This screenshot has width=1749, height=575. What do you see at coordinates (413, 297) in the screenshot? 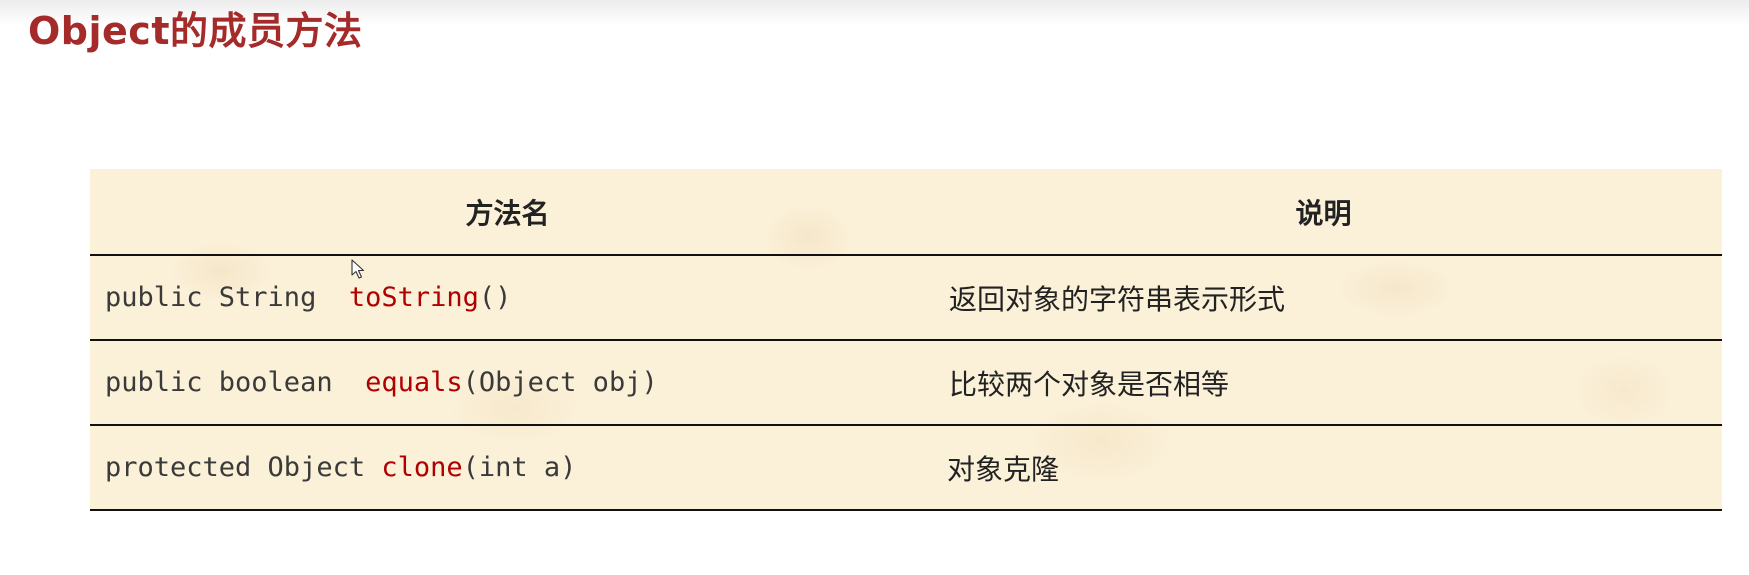
I see `method-name: toString` at bounding box center [413, 297].